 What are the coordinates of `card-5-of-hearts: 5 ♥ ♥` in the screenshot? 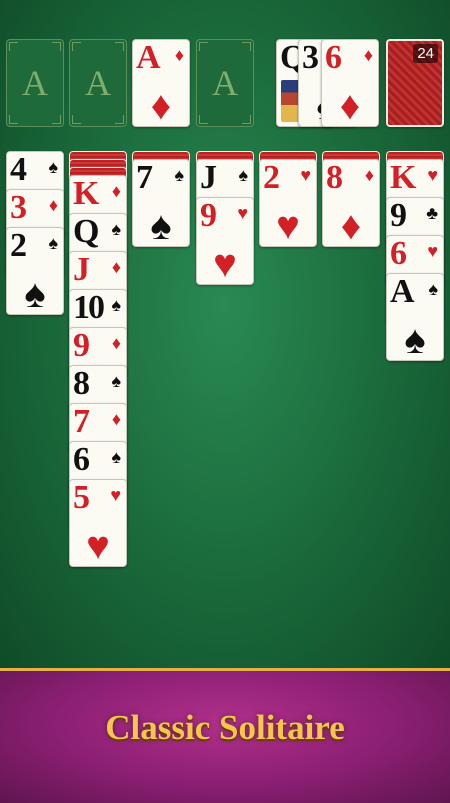 It's located at (98, 523).